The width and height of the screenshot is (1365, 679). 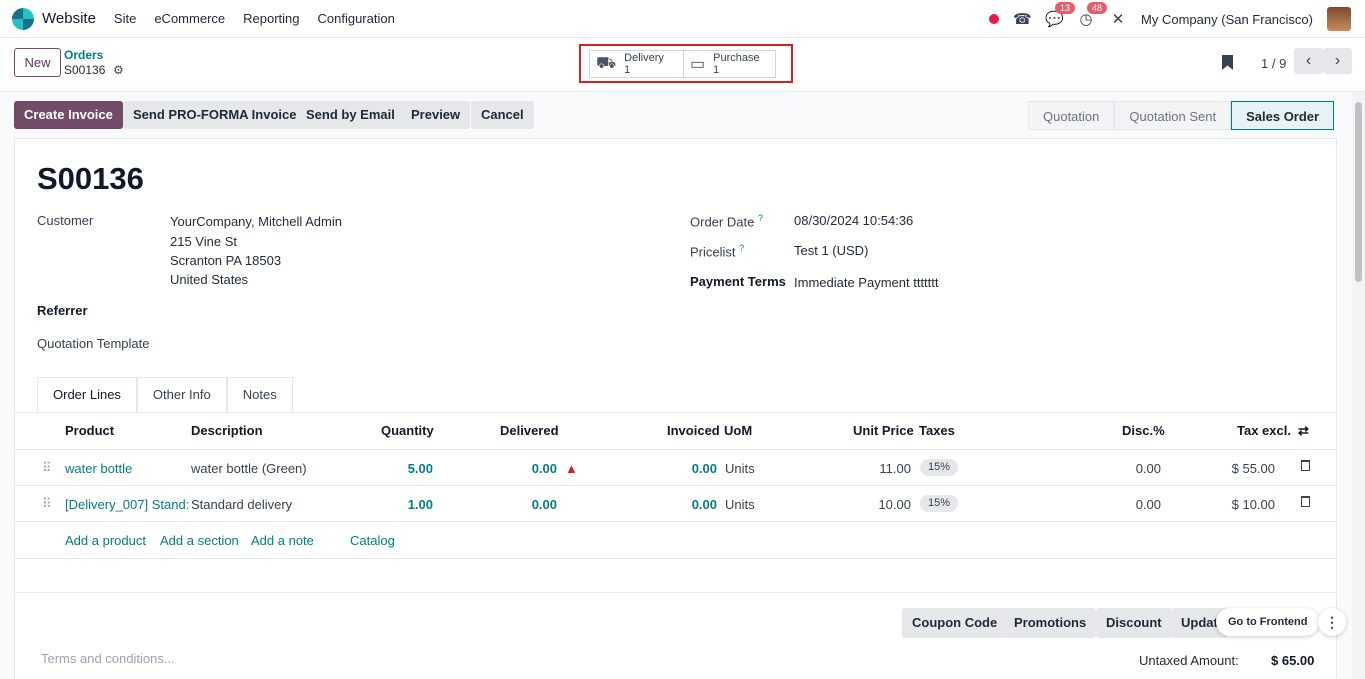 I want to click on optional-columns-icon: ⇄, so click(x=1303, y=431).